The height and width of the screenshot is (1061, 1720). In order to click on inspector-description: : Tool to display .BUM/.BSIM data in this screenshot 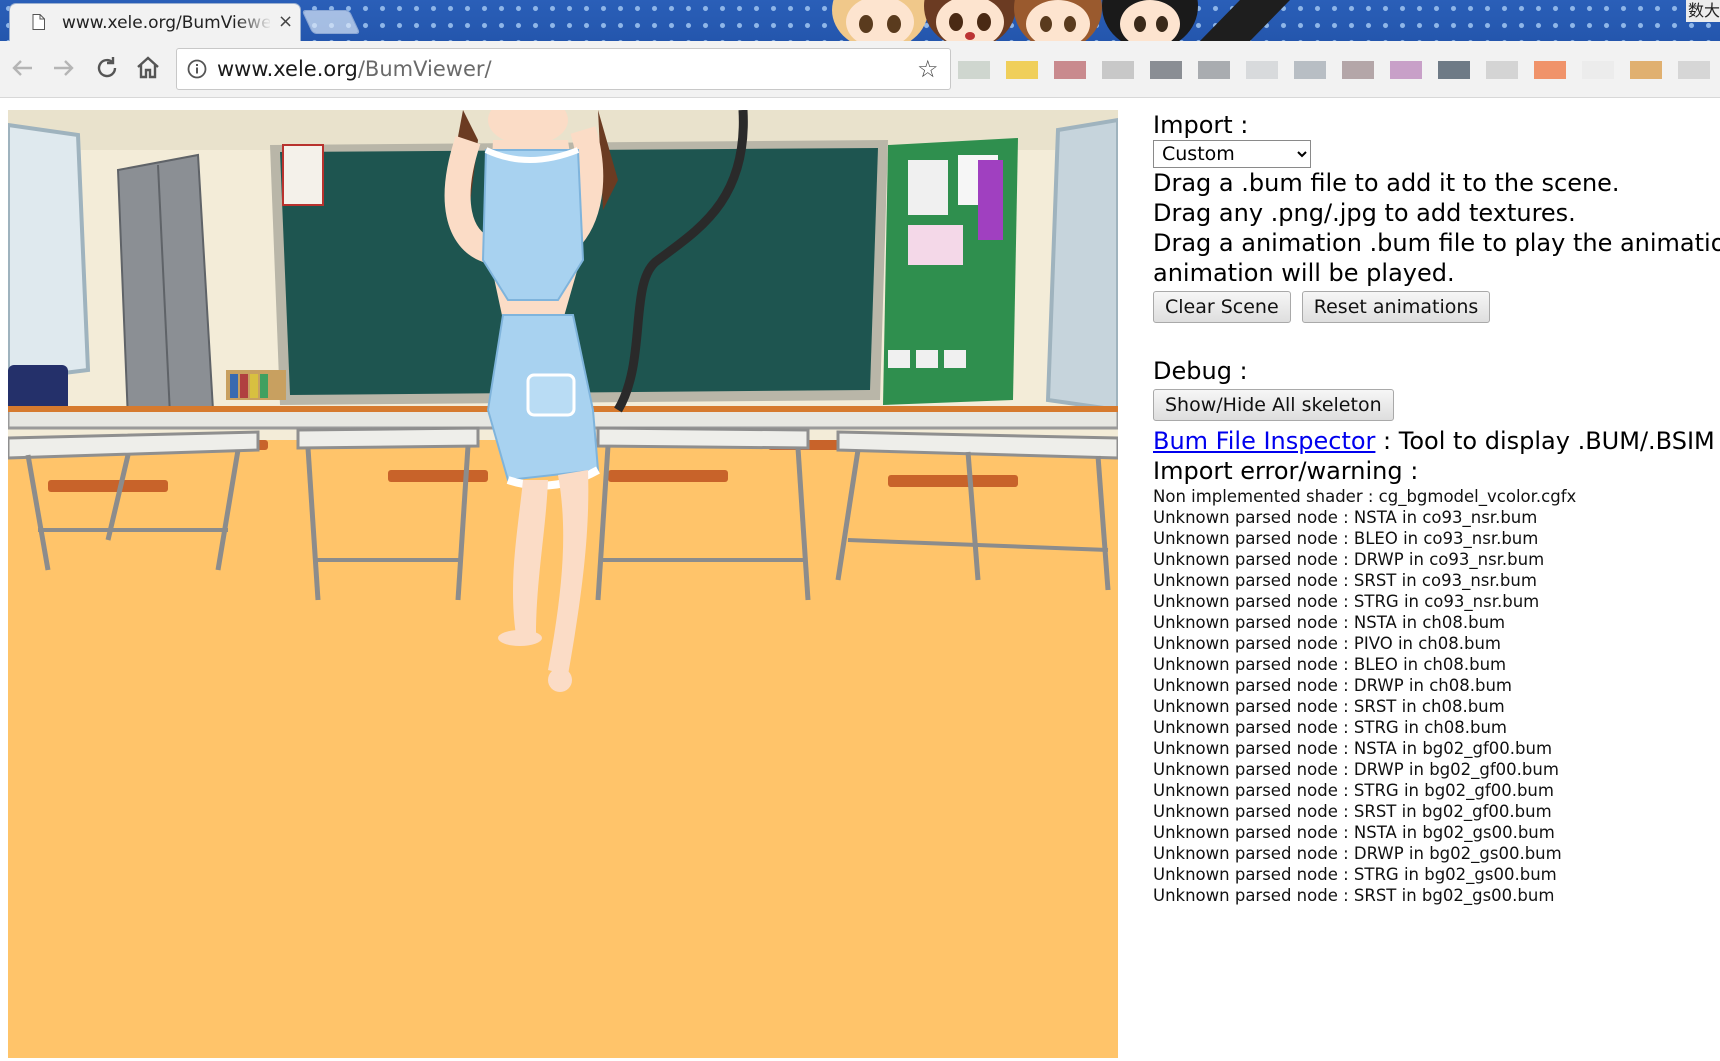, I will do `click(1551, 441)`.